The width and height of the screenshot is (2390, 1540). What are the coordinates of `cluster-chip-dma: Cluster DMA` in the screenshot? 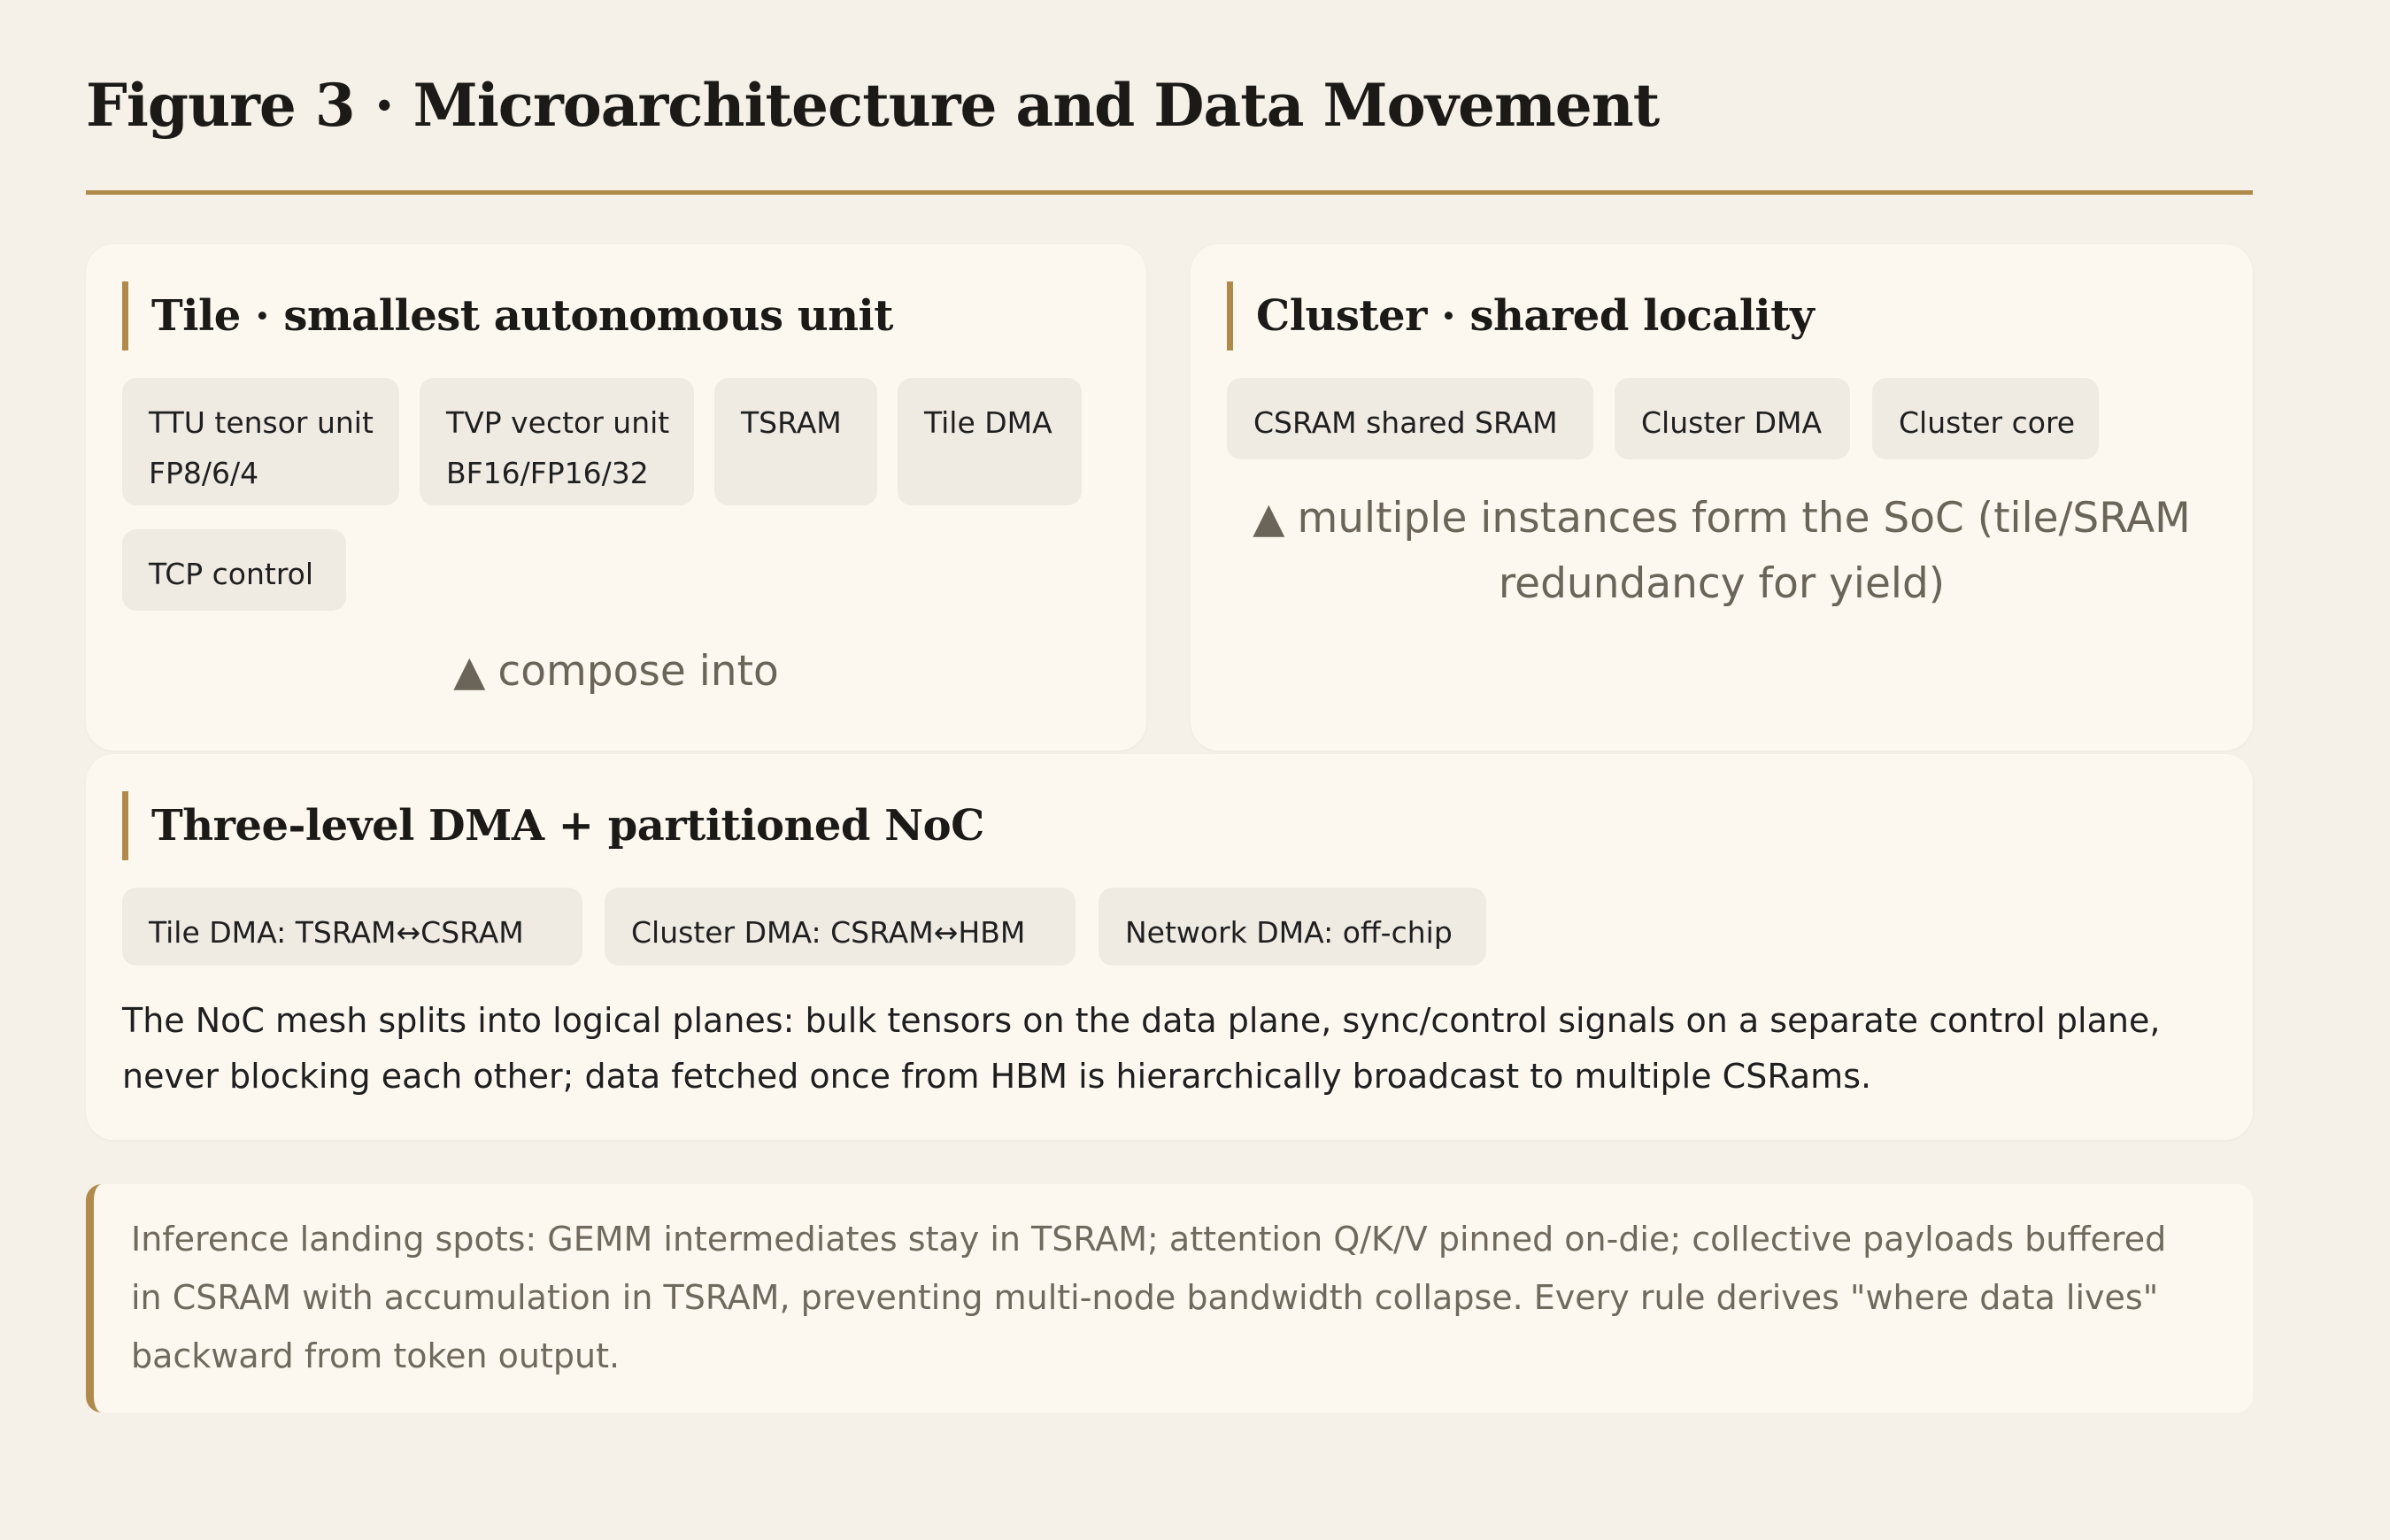 It's located at (1732, 418).